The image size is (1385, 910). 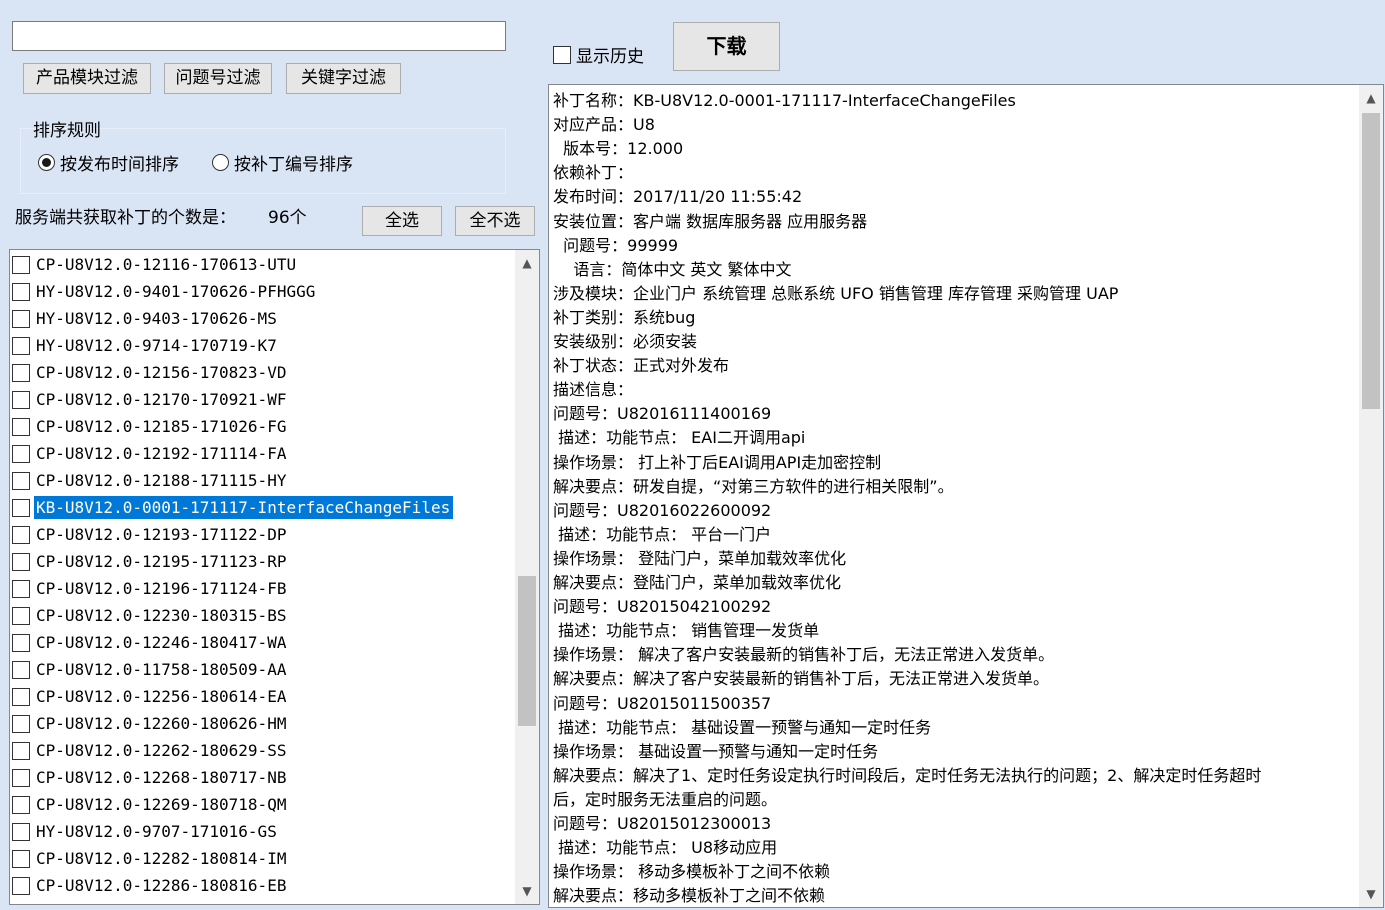 I want to click on patch-list-item: CP-U8V12.0-12262-180629-SS, so click(x=150, y=750).